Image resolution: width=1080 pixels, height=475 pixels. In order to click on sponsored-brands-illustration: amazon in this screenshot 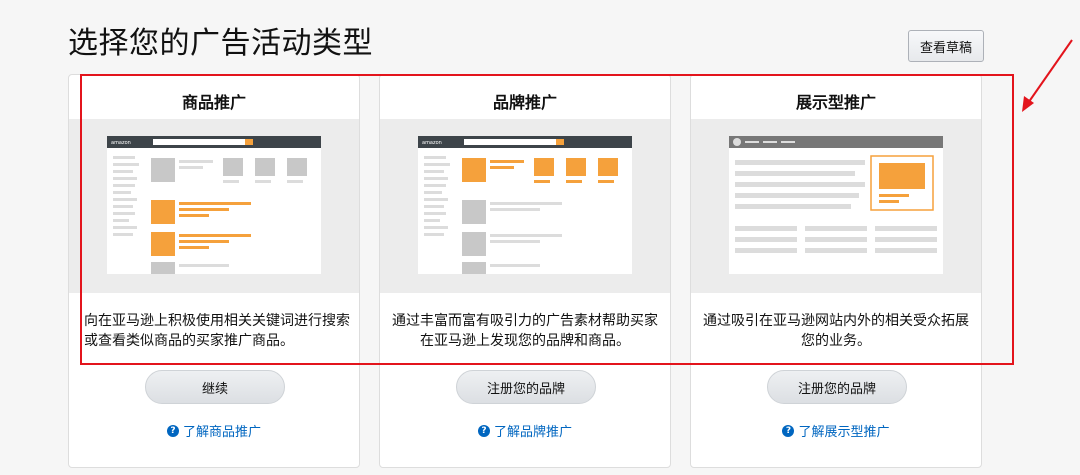, I will do `click(525, 205)`.